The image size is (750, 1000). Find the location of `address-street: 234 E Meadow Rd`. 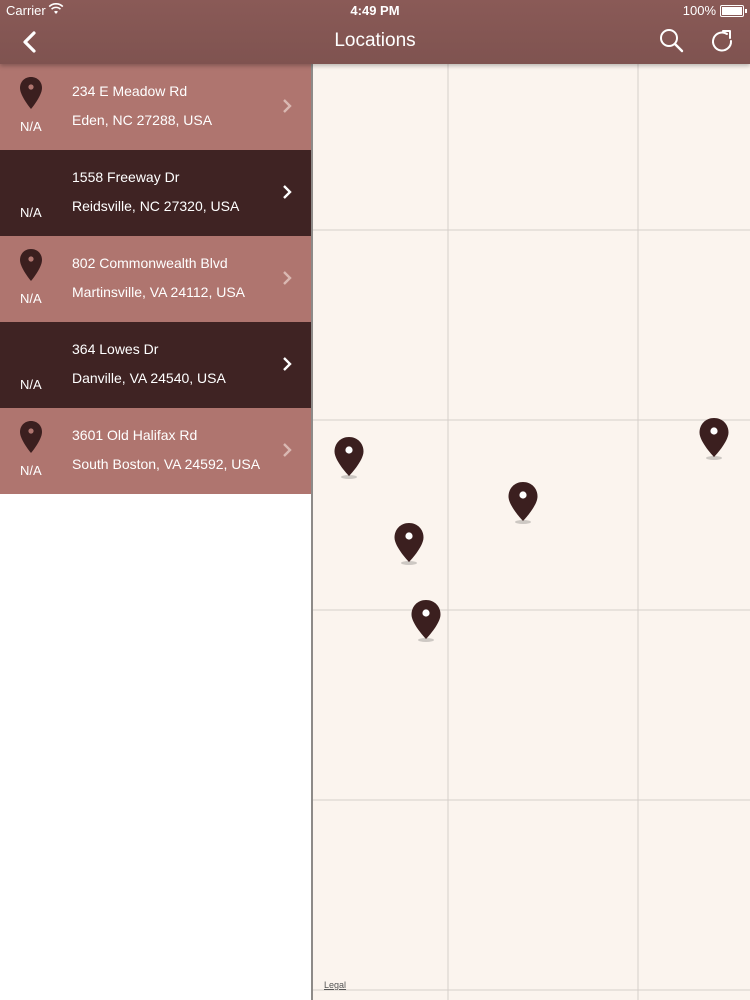

address-street: 234 E Meadow Rd is located at coordinates (130, 91).